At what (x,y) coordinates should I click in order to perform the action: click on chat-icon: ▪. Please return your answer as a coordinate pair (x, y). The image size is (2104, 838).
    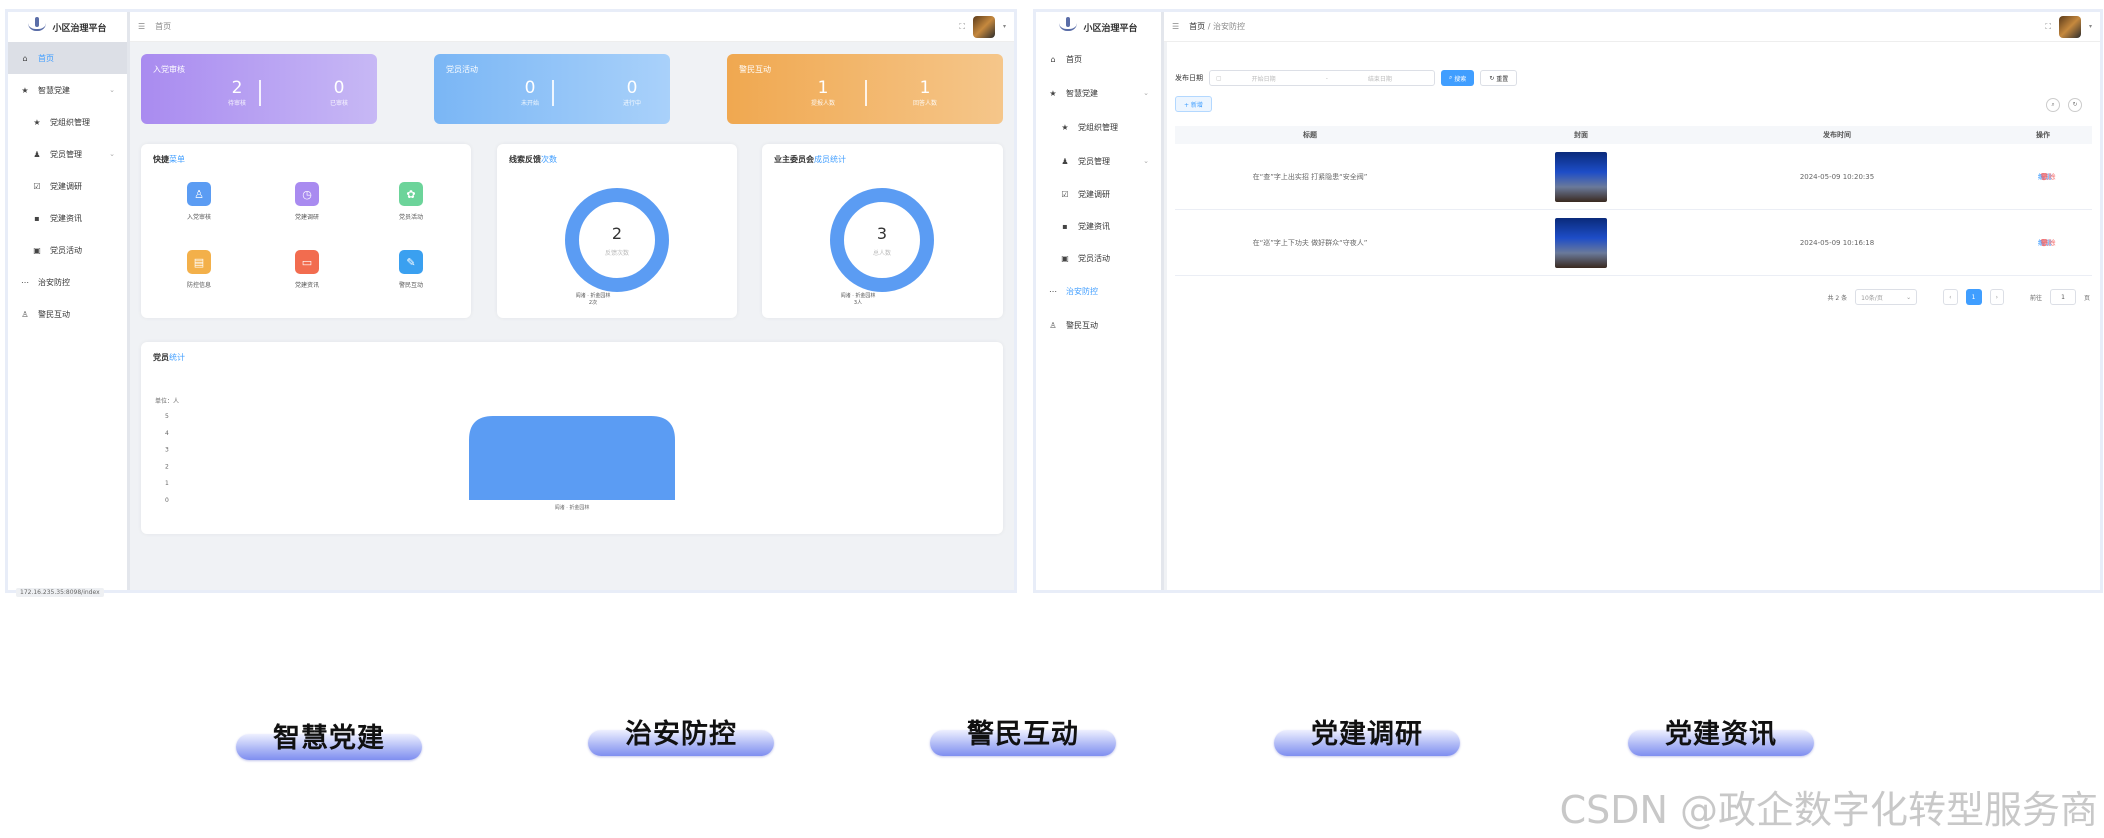
    Looking at the image, I should click on (1065, 226).